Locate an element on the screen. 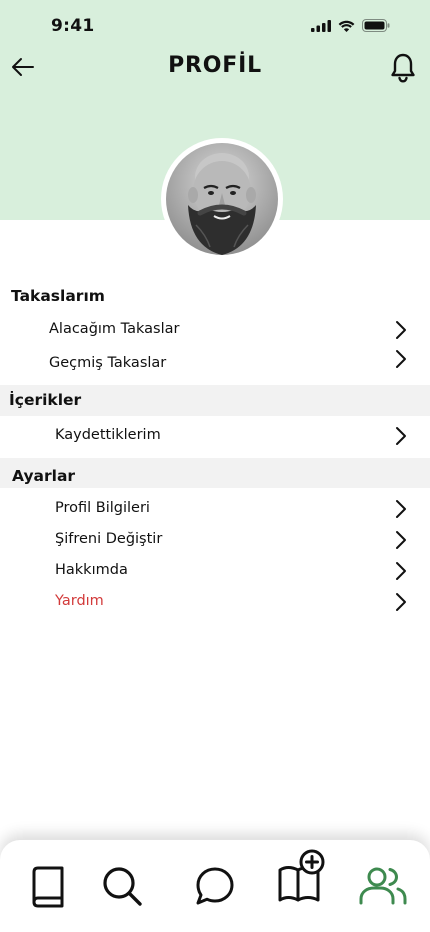 This screenshot has width=430, height=932. menu-item-kaydettiklerim: Kaydettiklerim is located at coordinates (215, 436).